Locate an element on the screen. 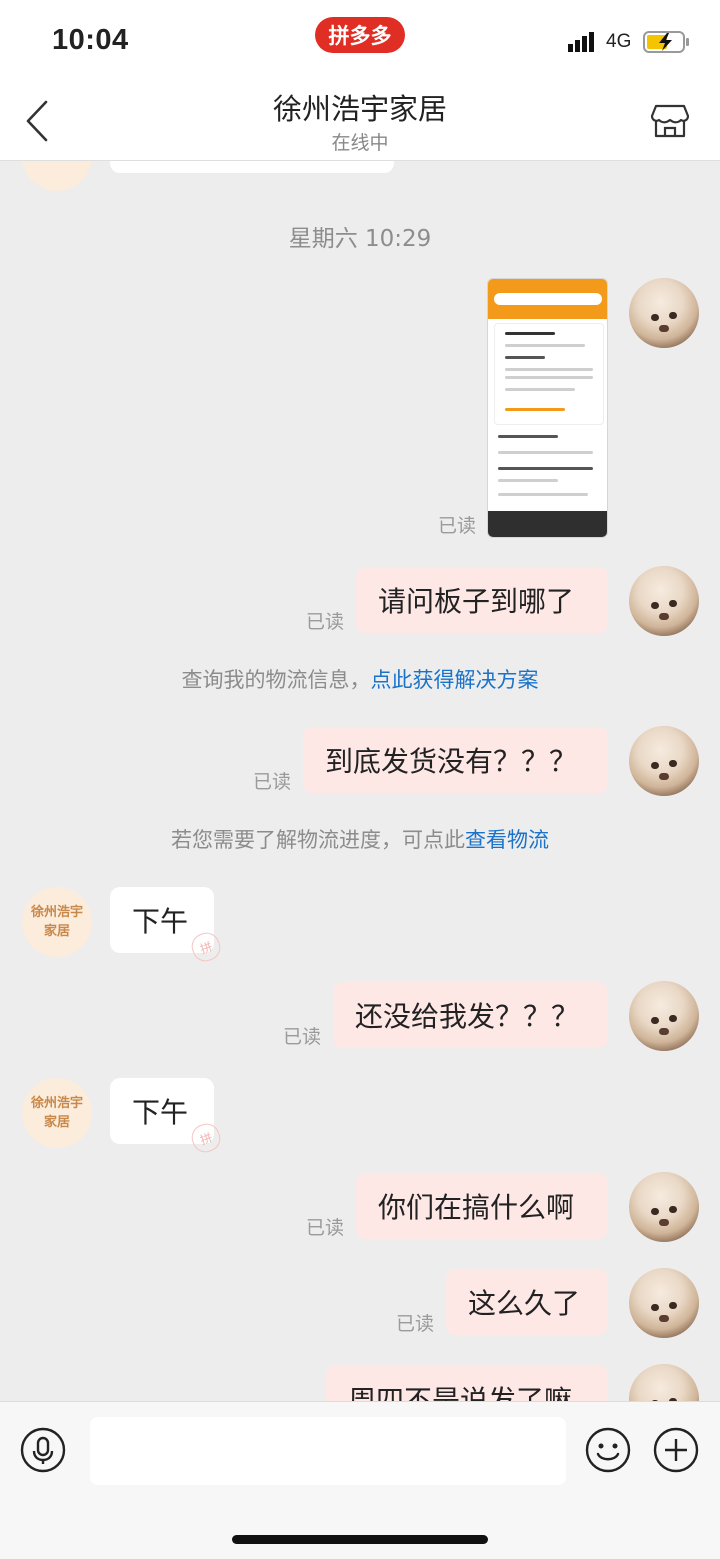 The width and height of the screenshot is (720, 1559). plus-icon is located at coordinates (676, 1450).